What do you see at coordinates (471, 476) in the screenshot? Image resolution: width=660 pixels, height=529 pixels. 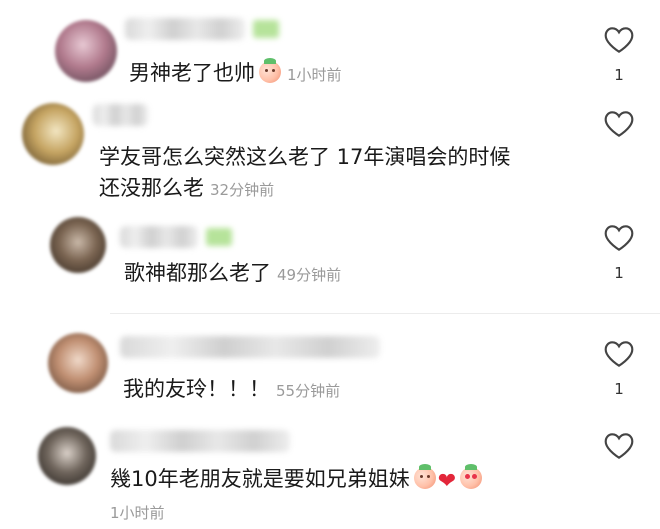 I see `heart-eyes-emoji-icon` at bounding box center [471, 476].